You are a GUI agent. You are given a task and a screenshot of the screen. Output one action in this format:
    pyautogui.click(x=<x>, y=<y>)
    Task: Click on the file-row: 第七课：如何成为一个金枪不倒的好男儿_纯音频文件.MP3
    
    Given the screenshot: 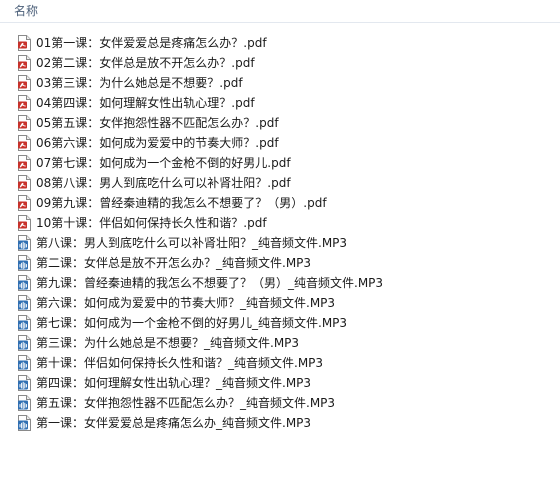 What is the action you would take?
    pyautogui.click(x=280, y=323)
    